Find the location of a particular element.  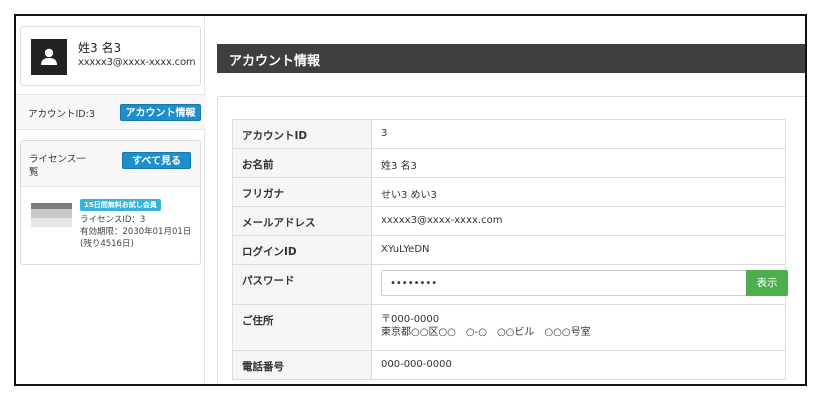

license-header: ライセンス一覧 すべて見る is located at coordinates (110, 164).